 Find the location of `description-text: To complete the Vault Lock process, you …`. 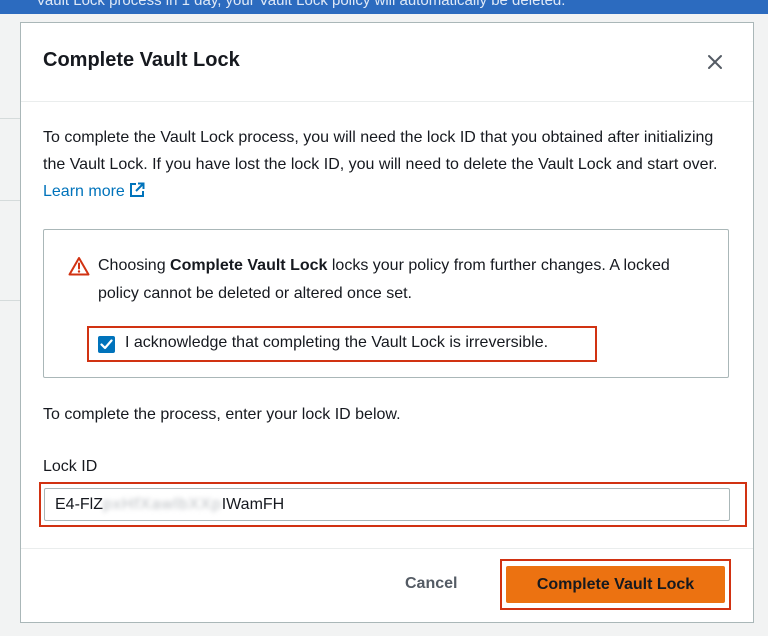

description-text: To complete the Vault Lock process, you … is located at coordinates (380, 151).